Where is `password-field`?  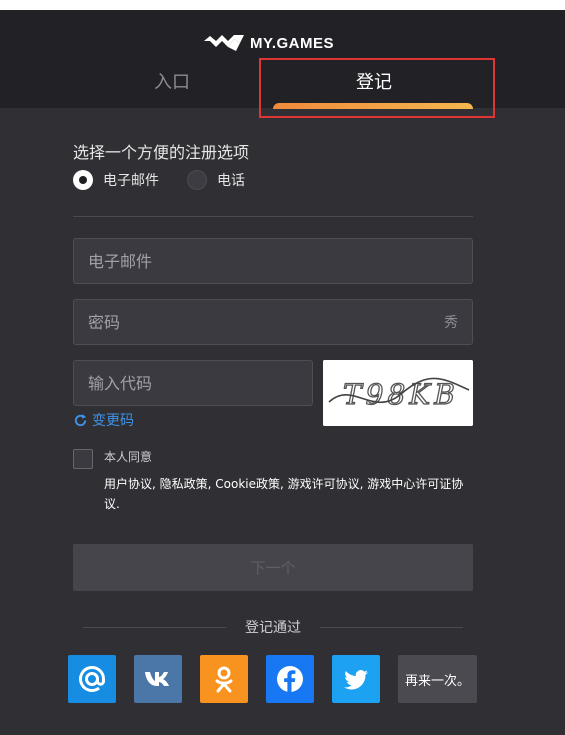
password-field is located at coordinates (273, 322).